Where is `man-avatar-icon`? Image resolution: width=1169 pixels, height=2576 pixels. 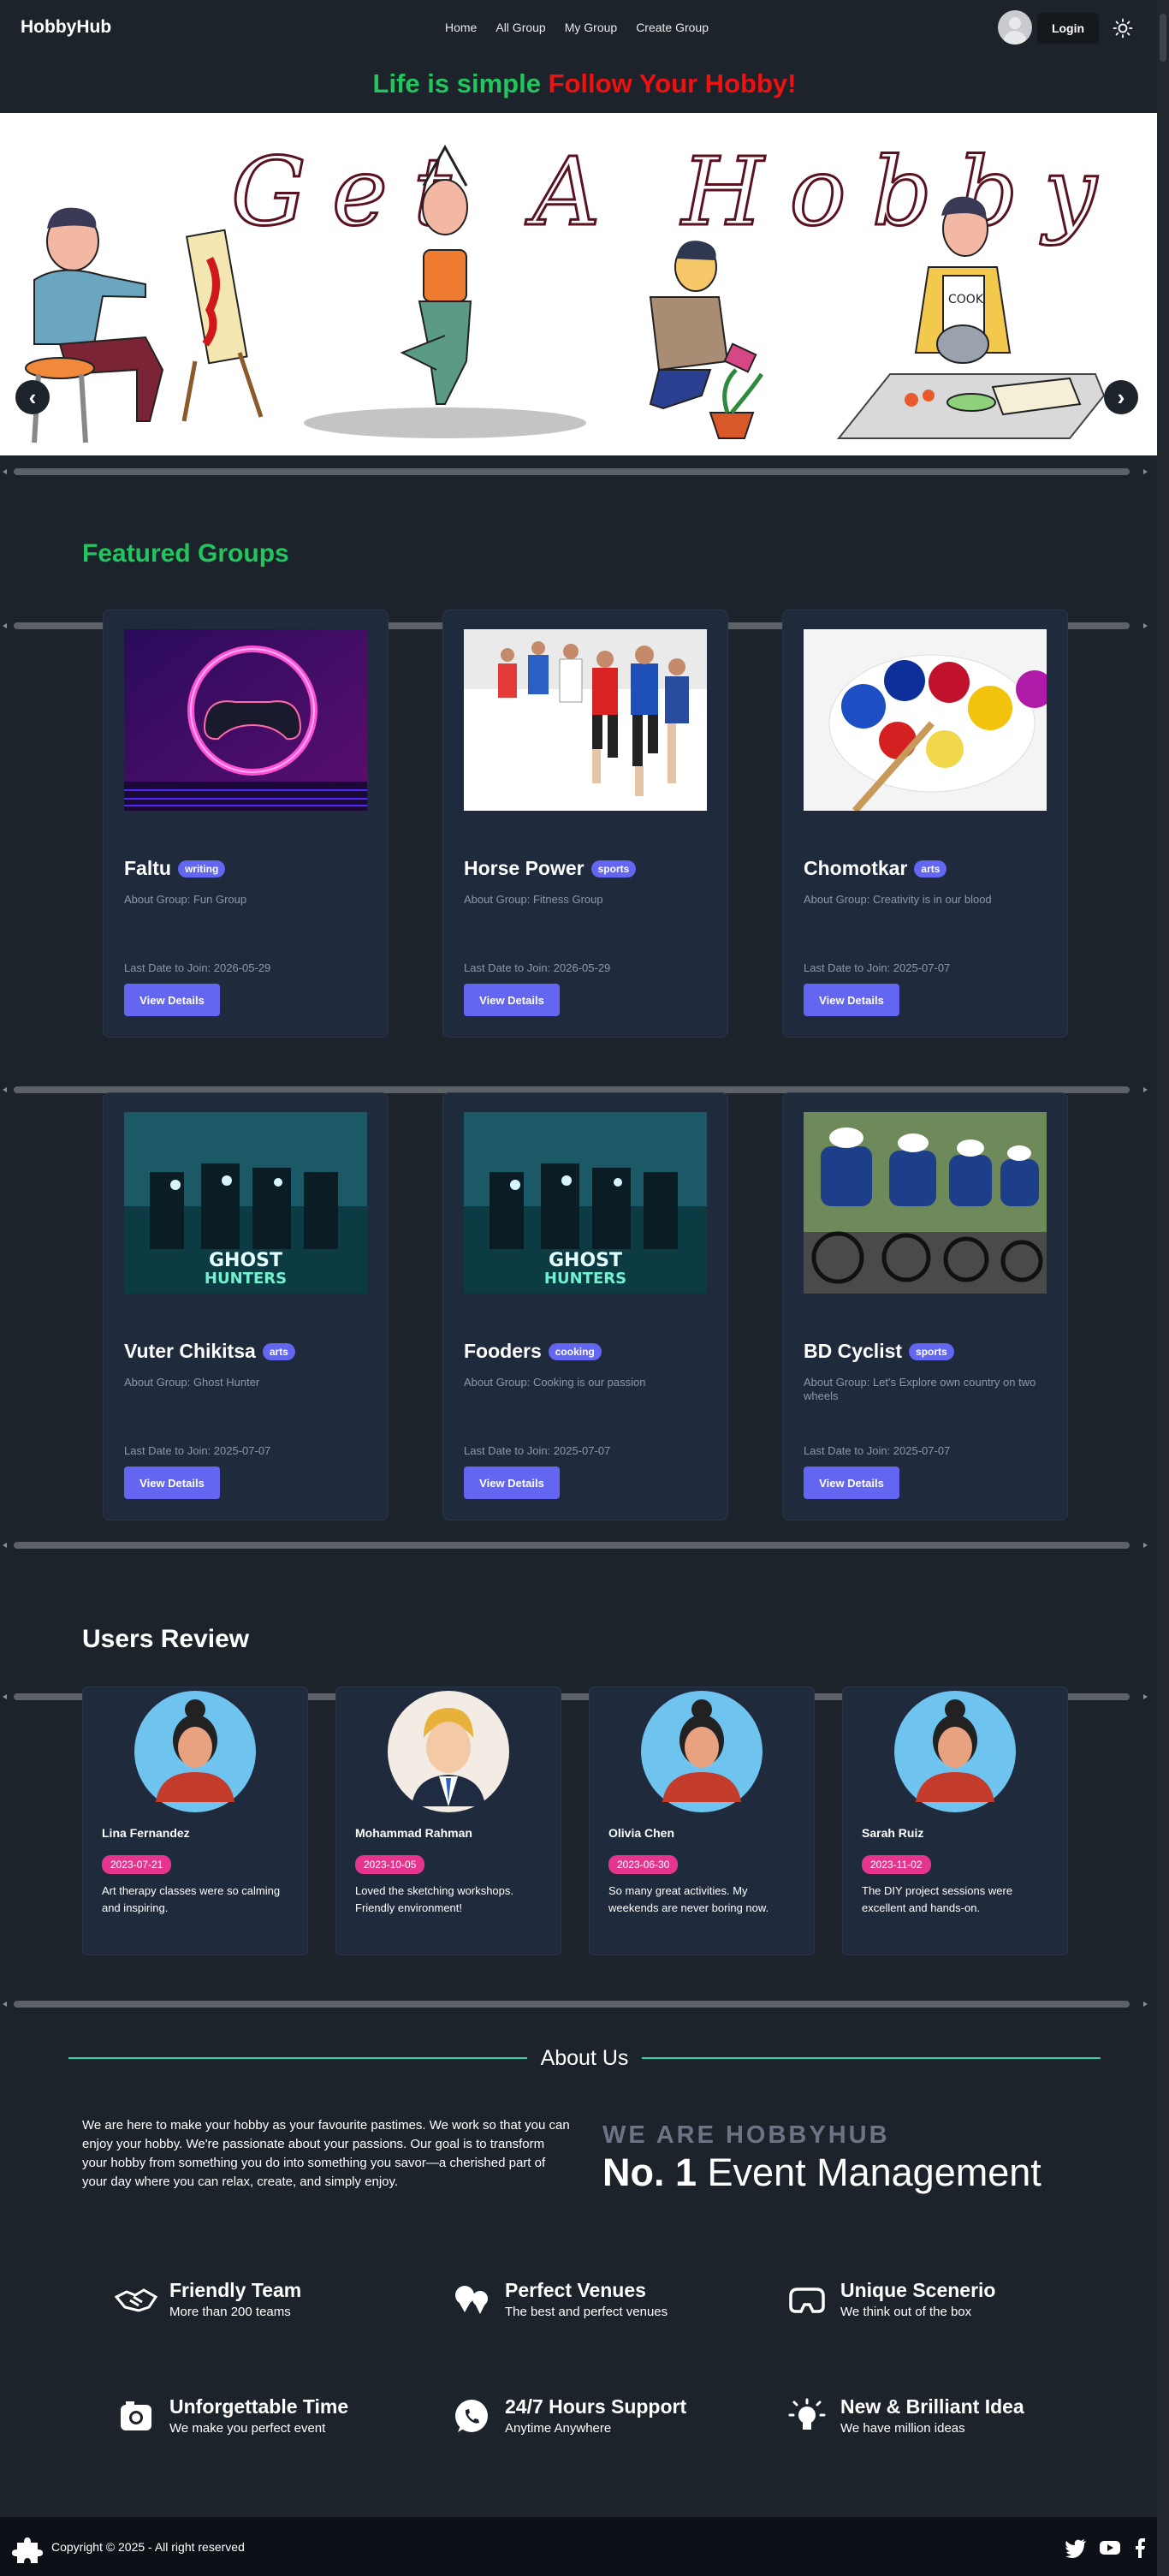
man-avatar-icon is located at coordinates (448, 1751).